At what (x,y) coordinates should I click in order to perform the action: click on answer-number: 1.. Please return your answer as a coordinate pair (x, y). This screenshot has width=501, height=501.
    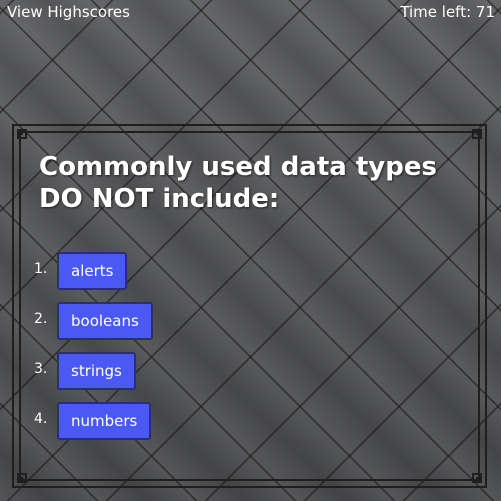
    Looking at the image, I should click on (41, 269).